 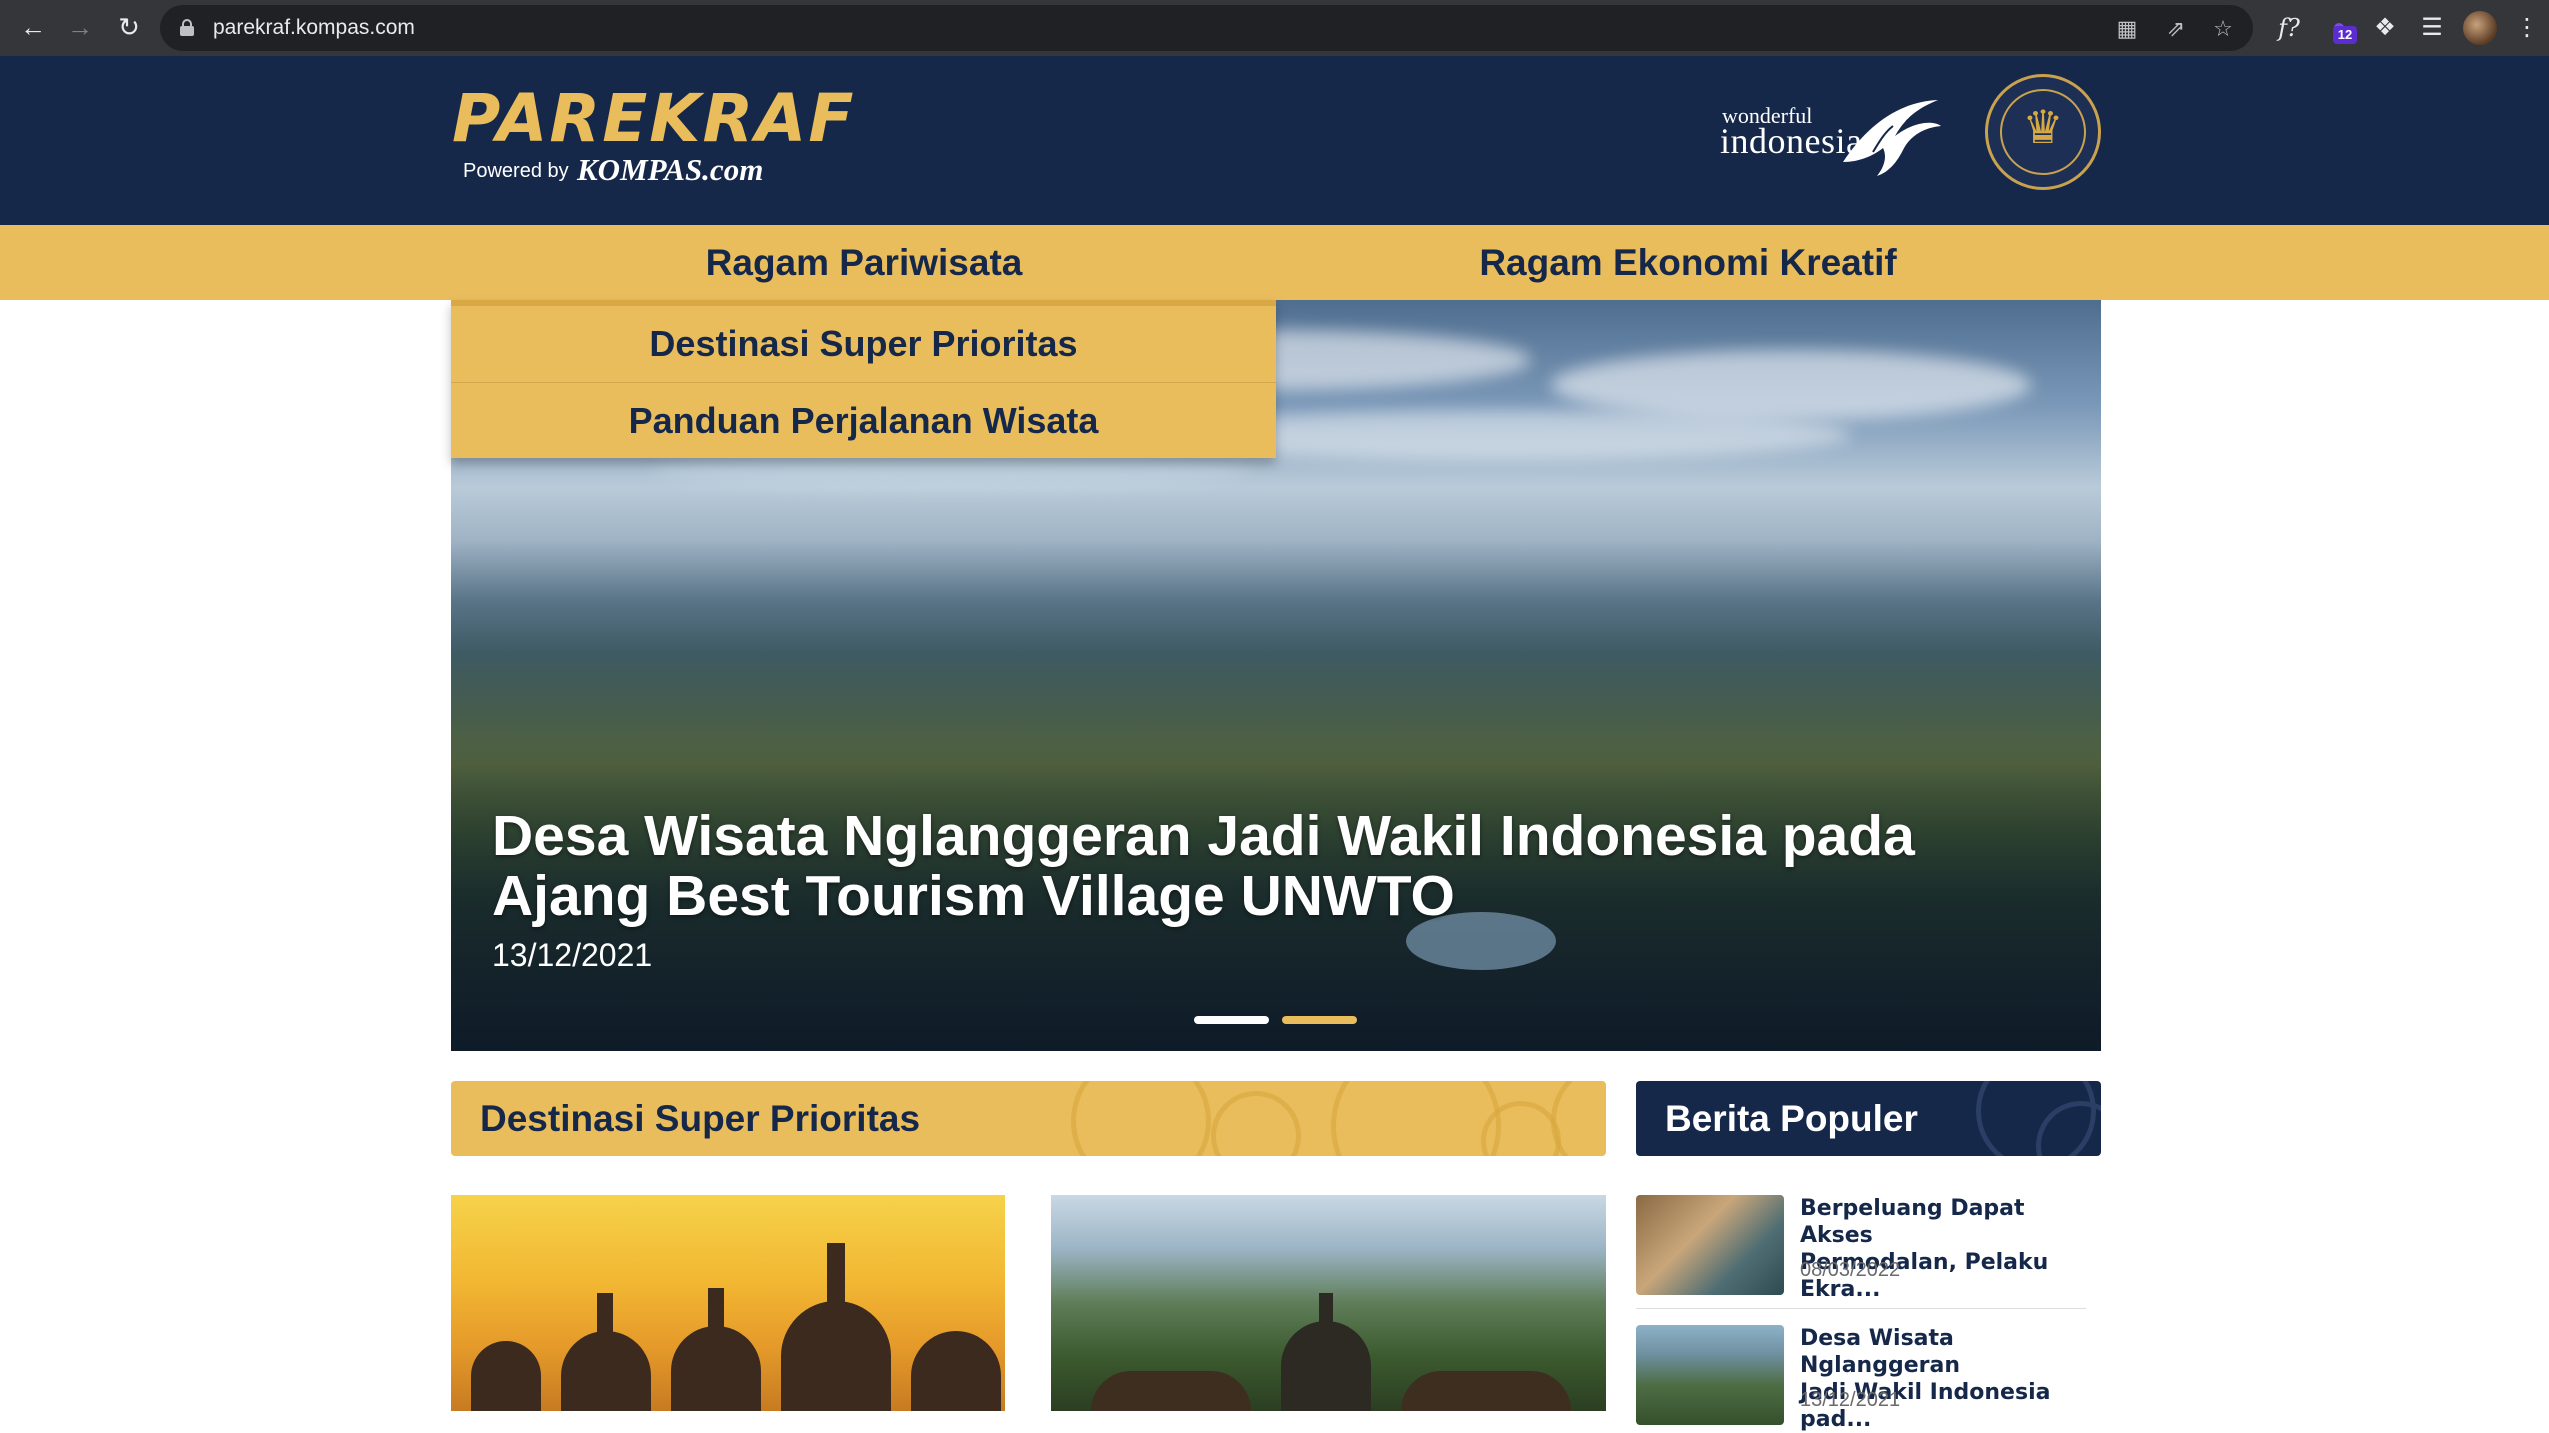 I want to click on borobudur-card-image, so click(x=728, y=1303).